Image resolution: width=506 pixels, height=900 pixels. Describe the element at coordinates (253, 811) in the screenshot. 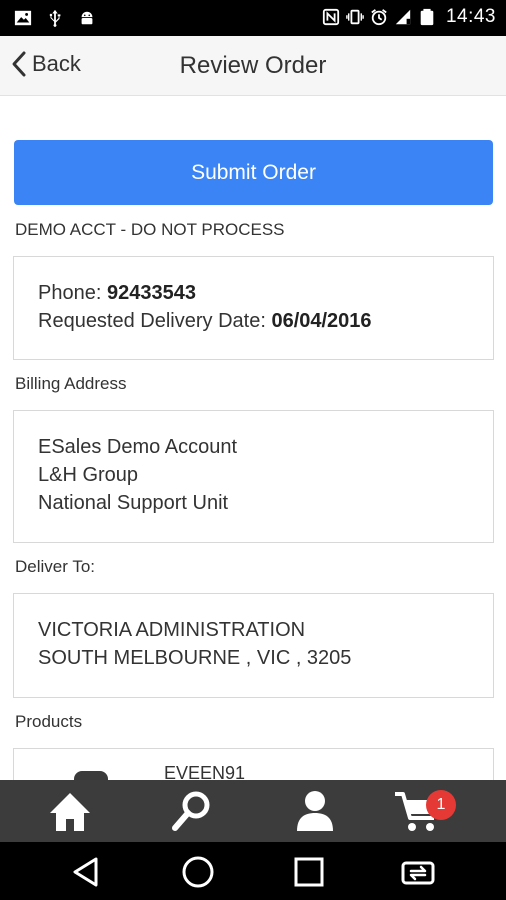

I see `bottom-tab-bar: 1` at that location.